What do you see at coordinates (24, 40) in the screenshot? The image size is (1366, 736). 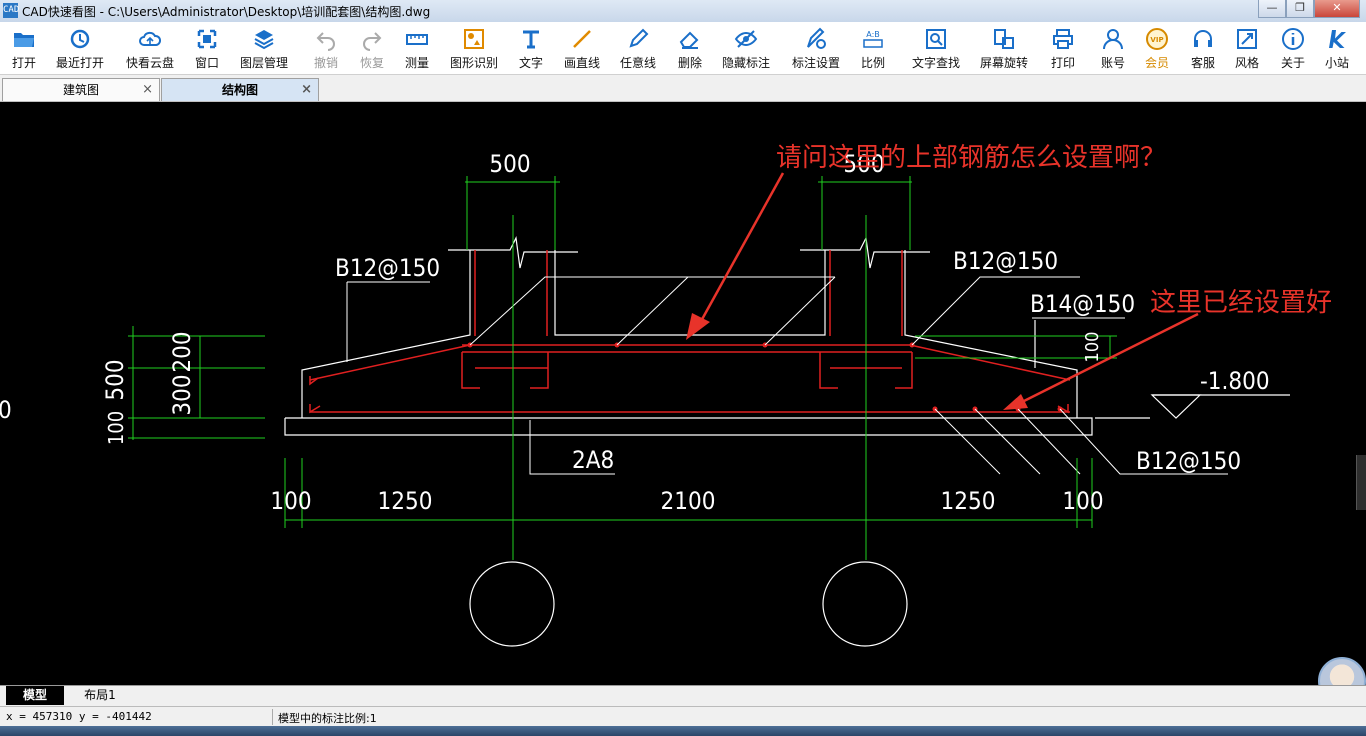 I see `folder-open-icon` at bounding box center [24, 40].